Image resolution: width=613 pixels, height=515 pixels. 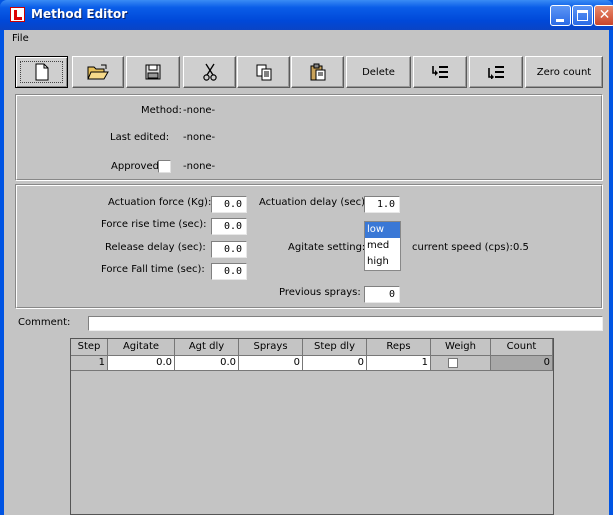 I want to click on clipboard-icon, so click(x=317, y=72).